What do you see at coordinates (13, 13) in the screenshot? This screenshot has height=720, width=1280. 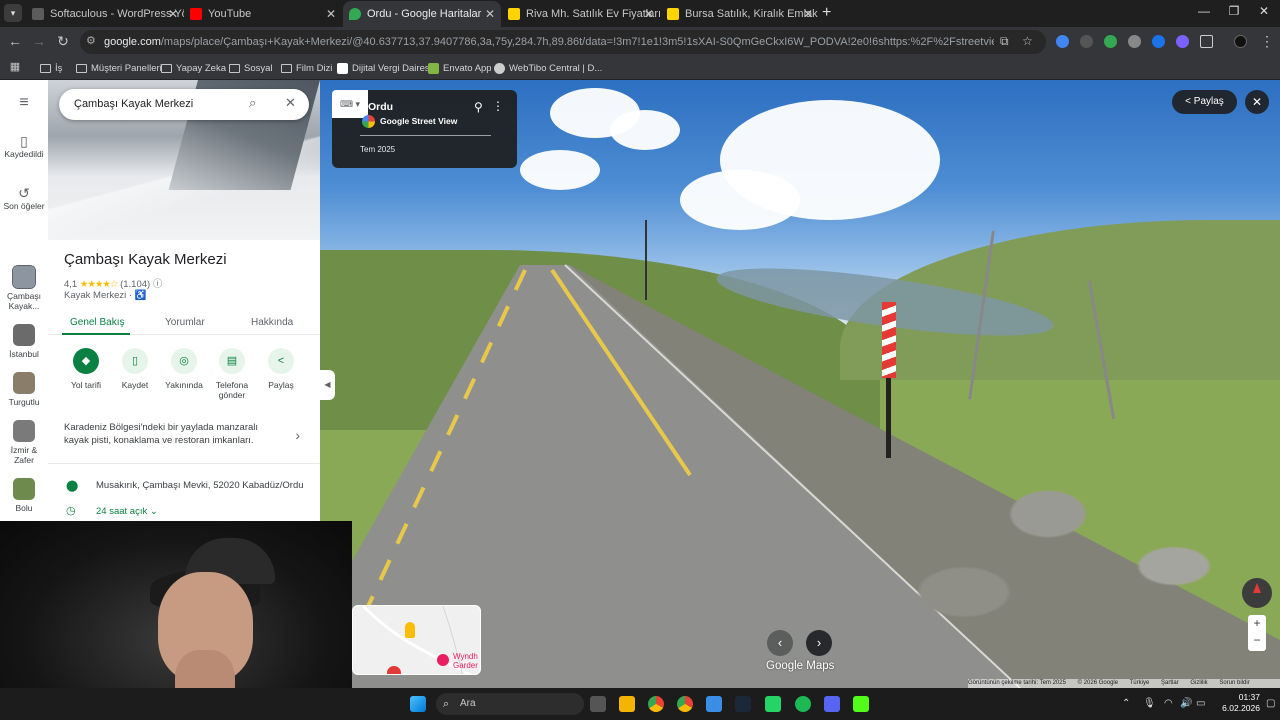 I see `tab-search-button: ▾` at bounding box center [13, 13].